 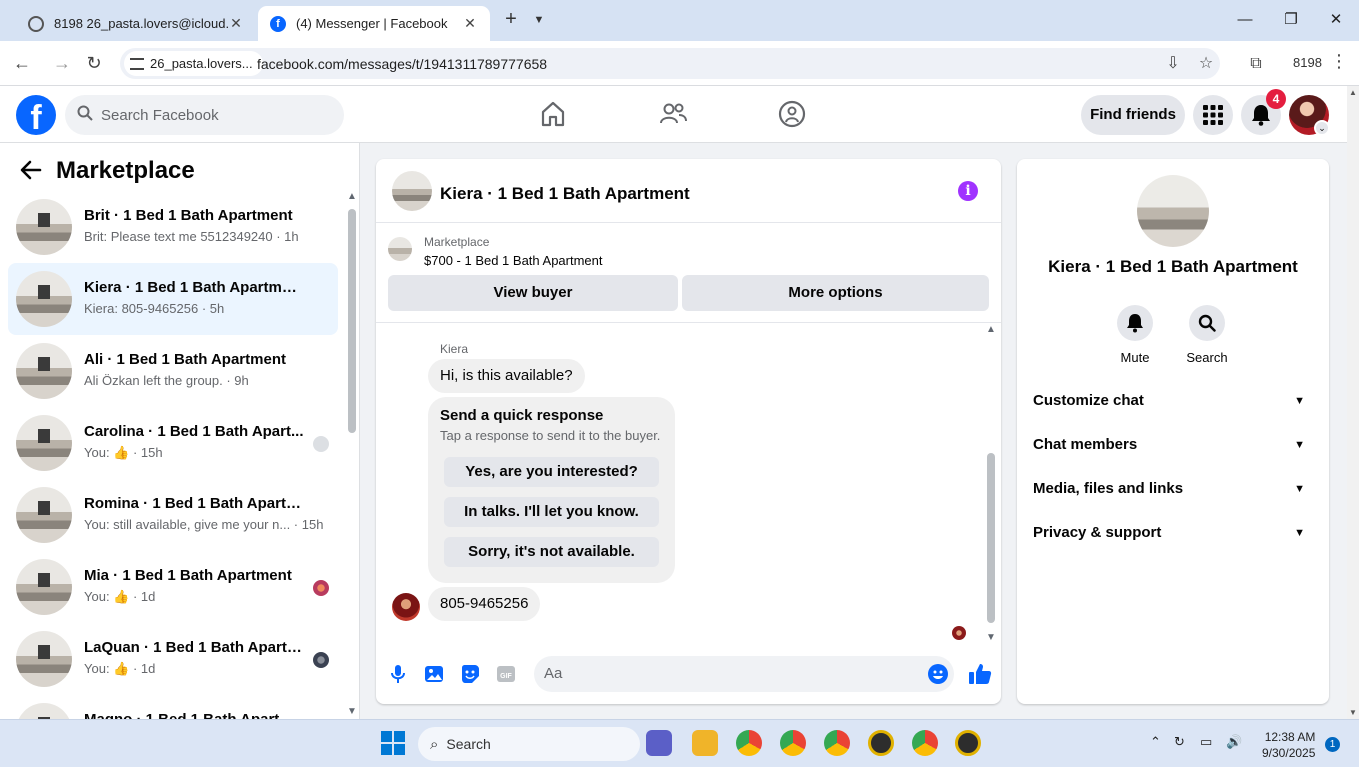 I want to click on mute-button: Mute, so click(x=1135, y=335).